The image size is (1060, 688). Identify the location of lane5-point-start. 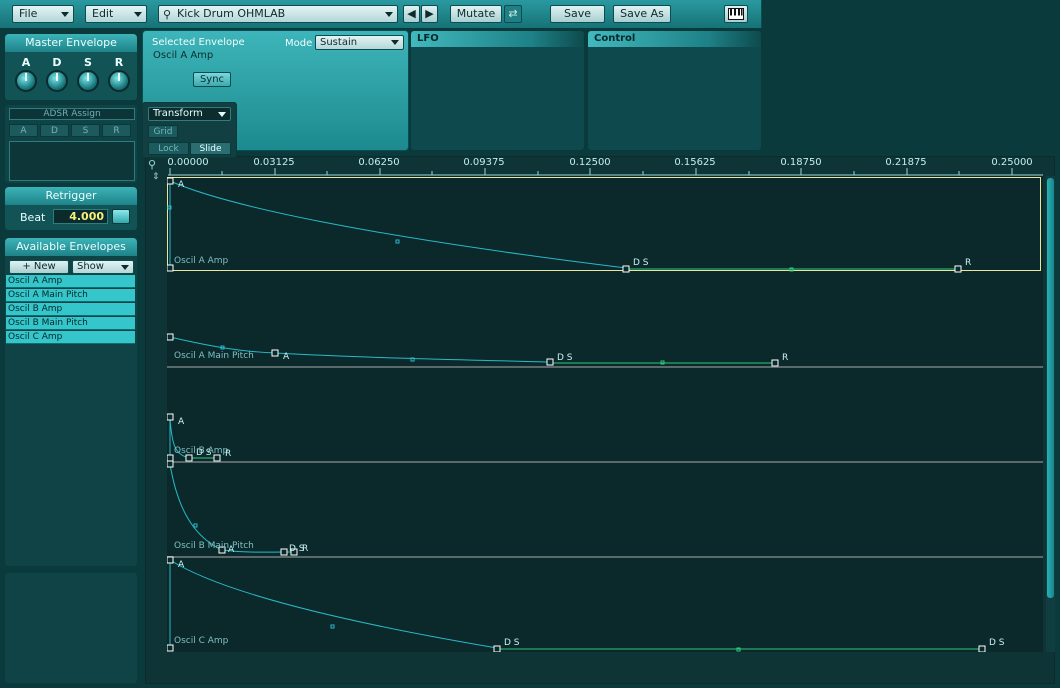
(170, 648).